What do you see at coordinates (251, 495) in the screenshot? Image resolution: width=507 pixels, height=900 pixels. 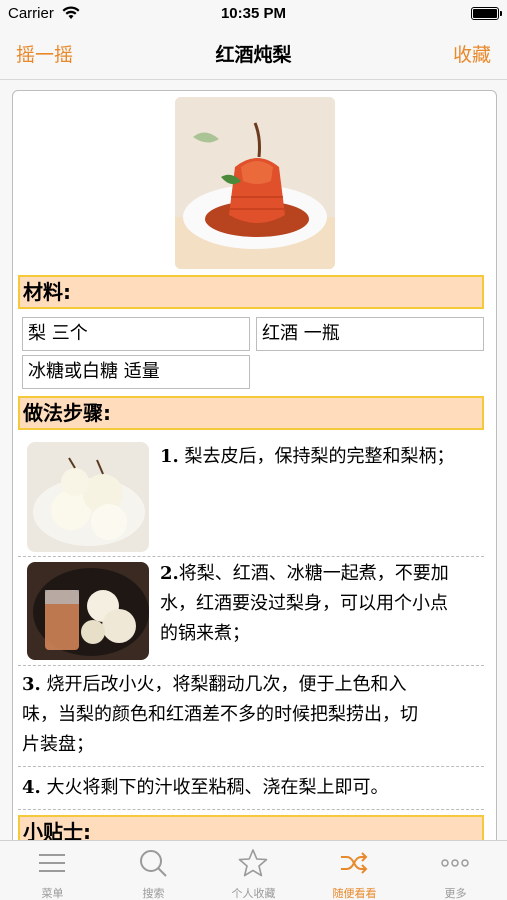 I see `step-item: 1. 梨去皮后，保持梨的完整和梨柄；` at bounding box center [251, 495].